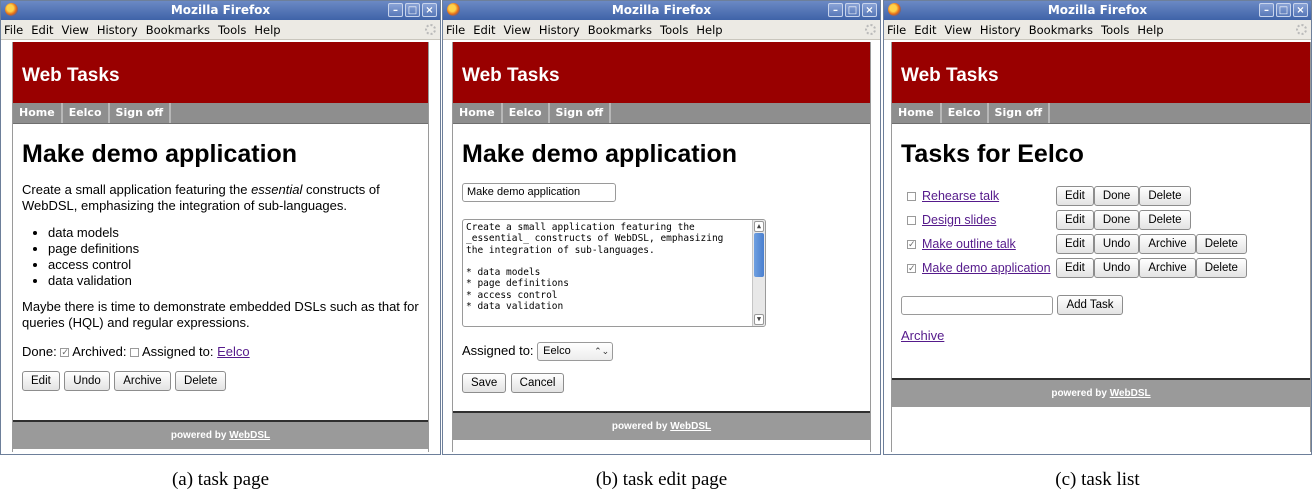 Image resolution: width=1312 pixels, height=495 pixels. I want to click on assigned-label: Assigned to:, so click(498, 350).